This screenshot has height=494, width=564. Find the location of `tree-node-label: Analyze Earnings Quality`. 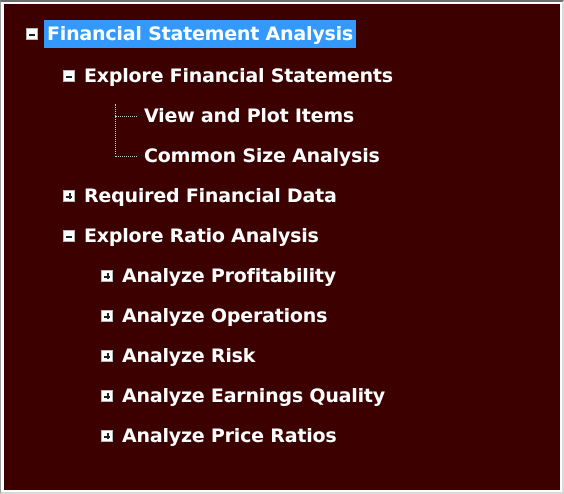

tree-node-label: Analyze Earnings Quality is located at coordinates (253, 396).